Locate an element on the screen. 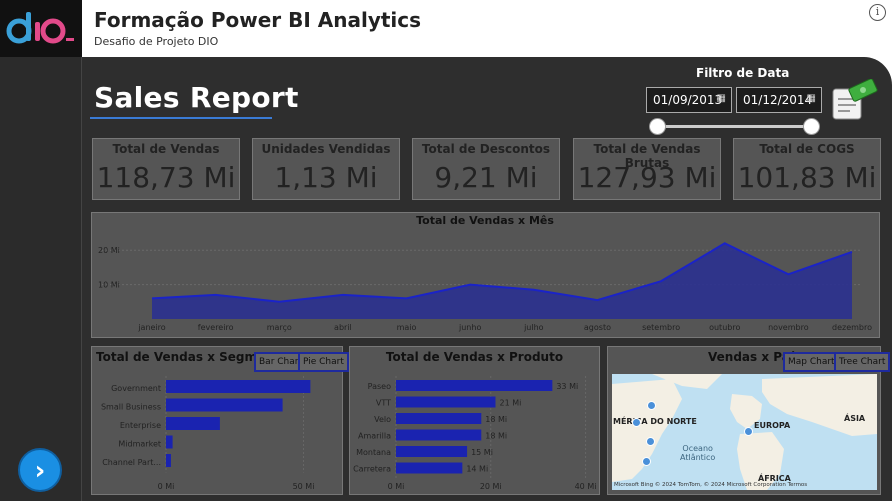 The width and height of the screenshot is (892, 501). left-rail is located at coordinates (41, 279).